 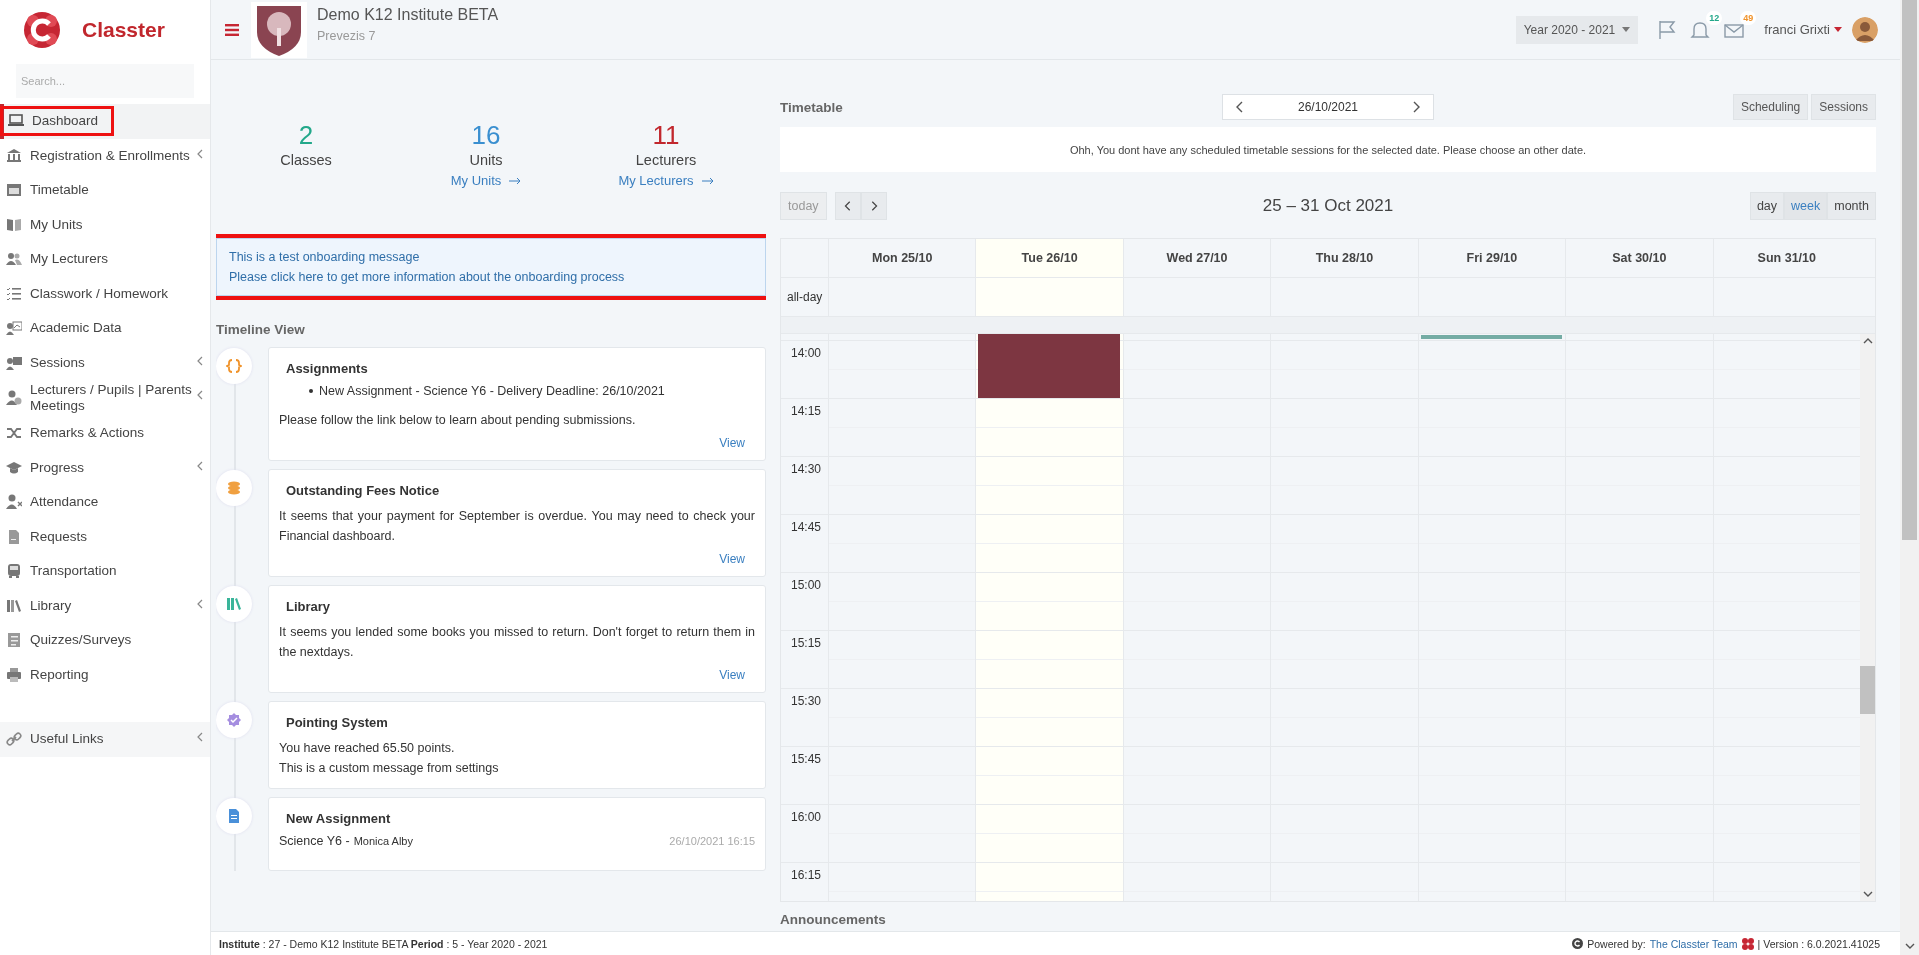 I want to click on sidebar-item: My Lecturers, so click(x=102, y=259).